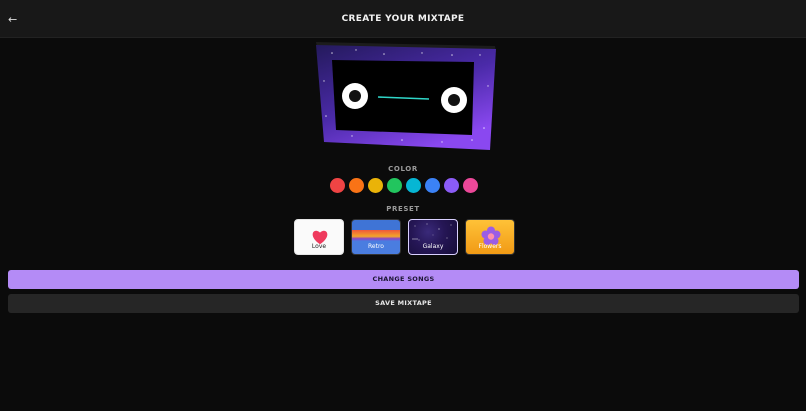 The height and width of the screenshot is (411, 806). I want to click on preset-section-label: PRESET, so click(403, 209).